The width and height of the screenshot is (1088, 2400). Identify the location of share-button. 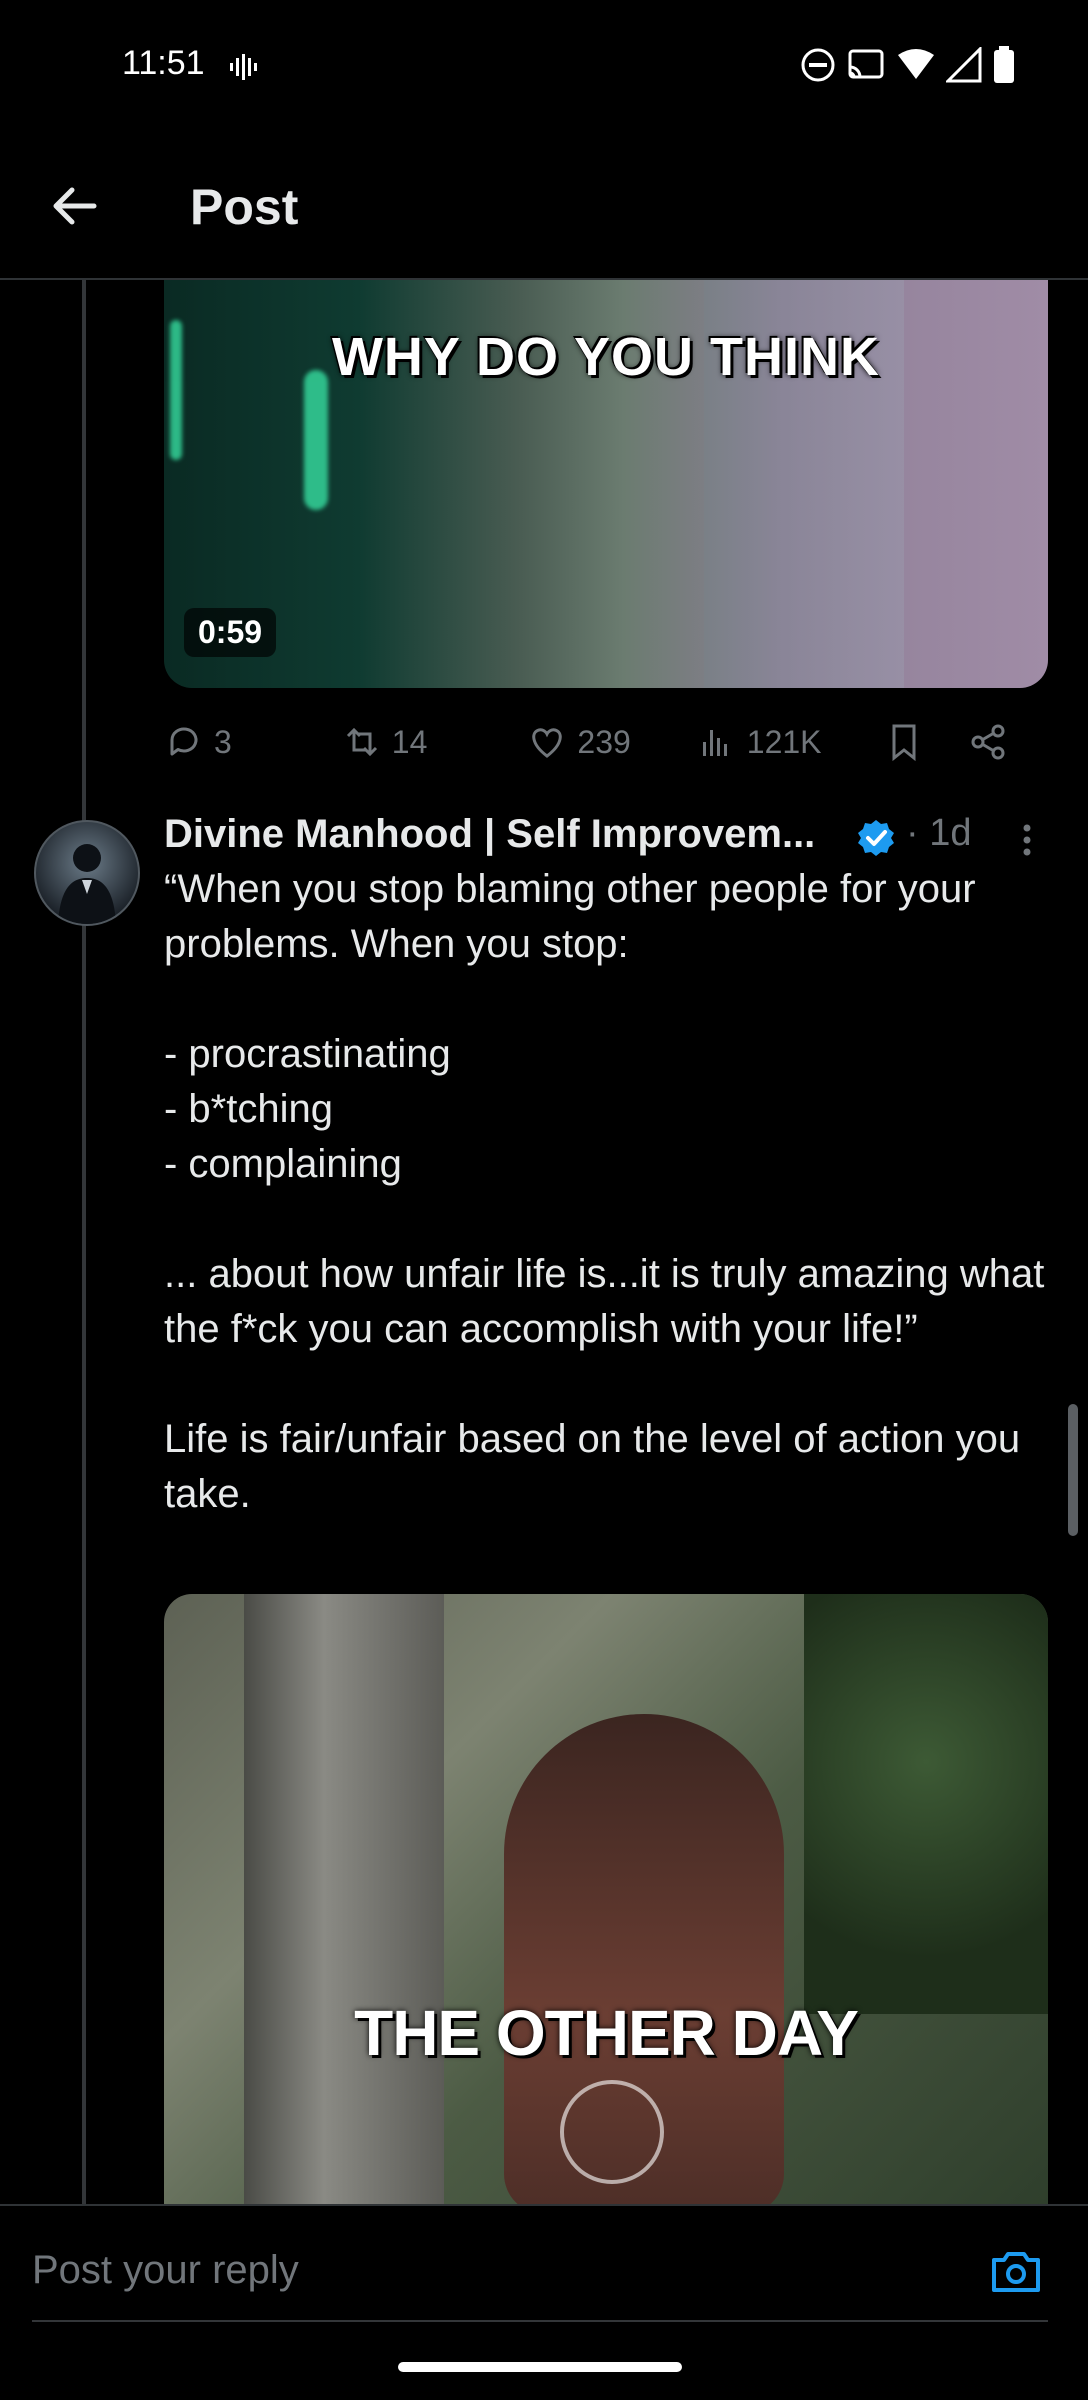
(988, 742).